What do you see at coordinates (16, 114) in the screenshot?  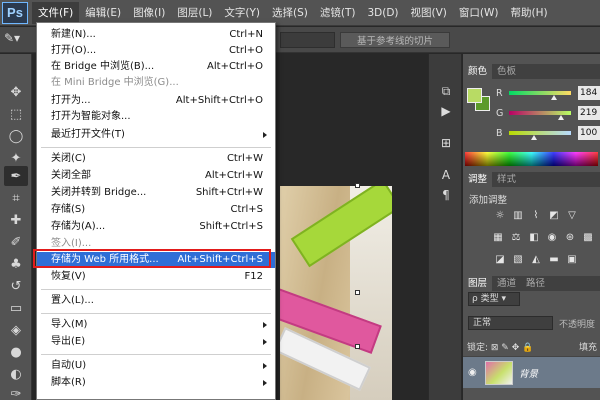 I see `marquee-tool-icon: ⬚` at bounding box center [16, 114].